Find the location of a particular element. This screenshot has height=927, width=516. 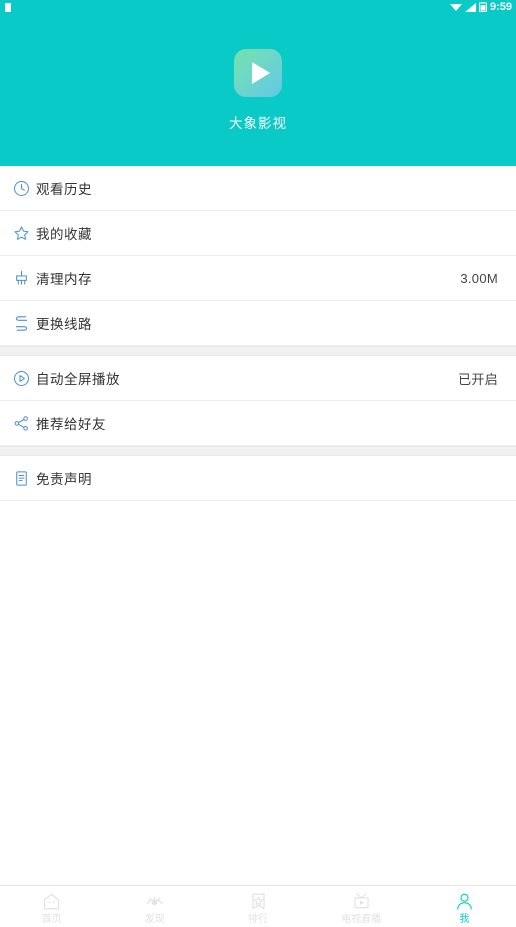

status-bar-clock: 9:59 is located at coordinates (500, 7).